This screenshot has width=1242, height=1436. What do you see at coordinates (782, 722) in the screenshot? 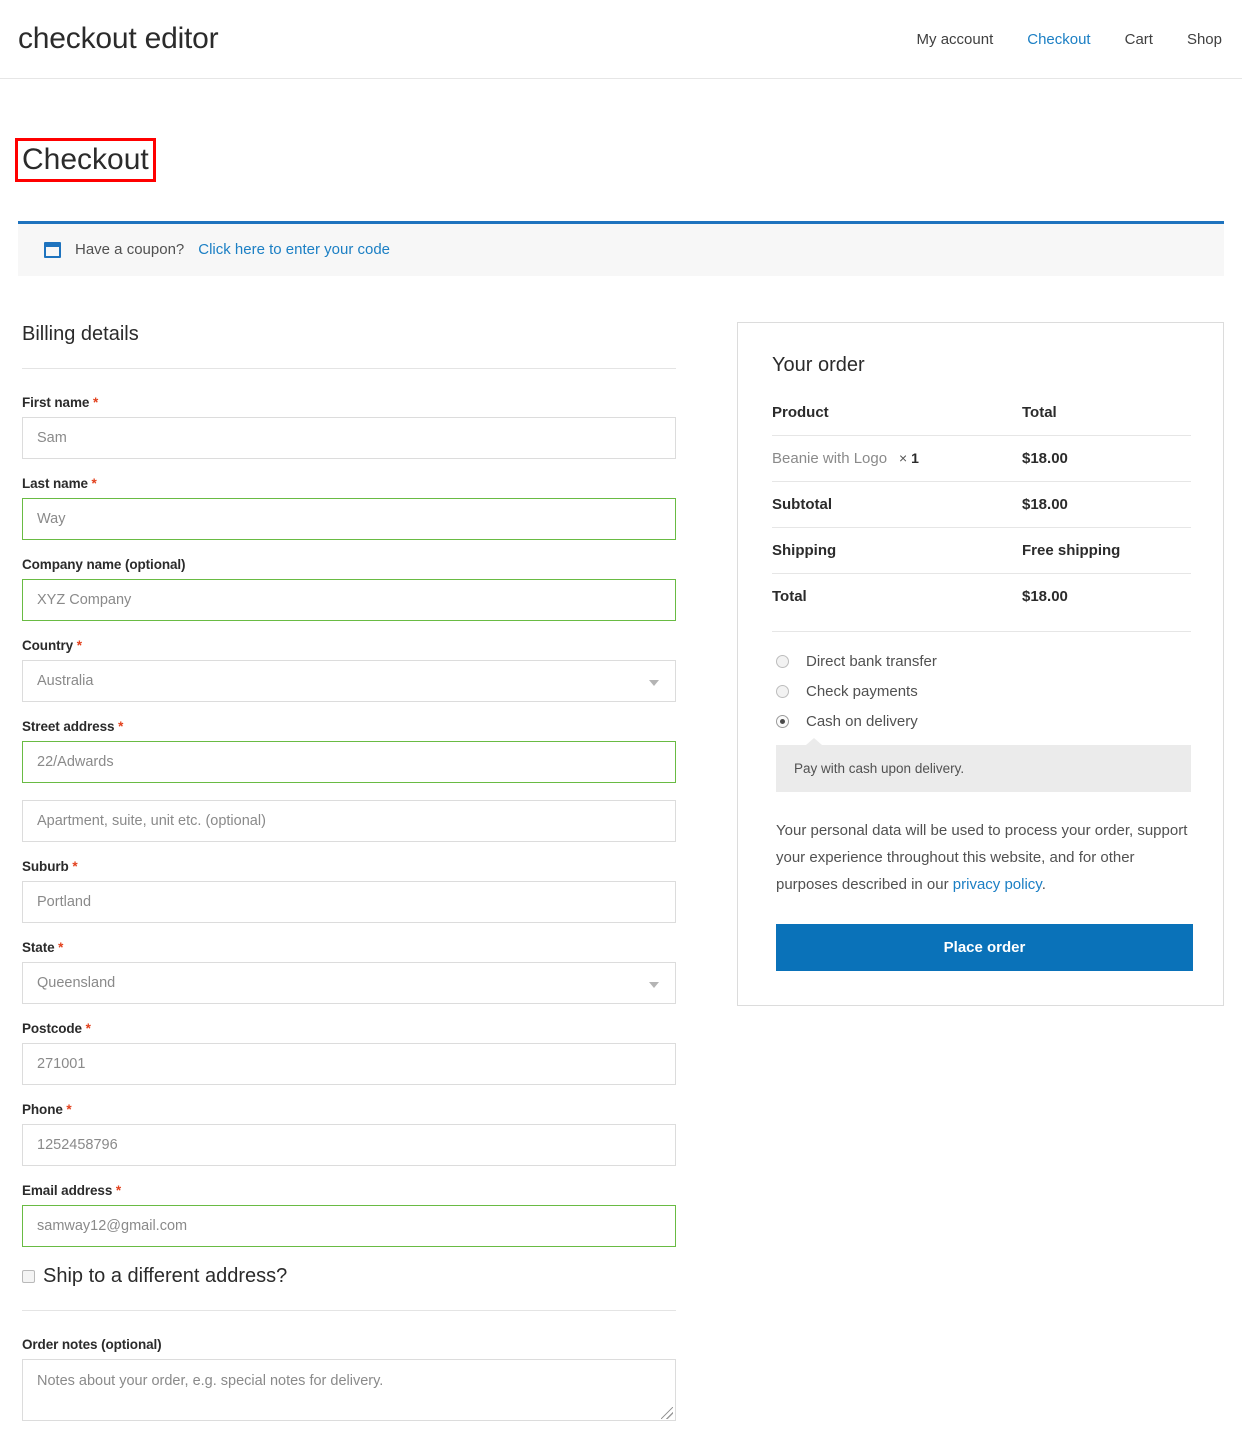
I see `radio-cash-on-delivery` at bounding box center [782, 722].